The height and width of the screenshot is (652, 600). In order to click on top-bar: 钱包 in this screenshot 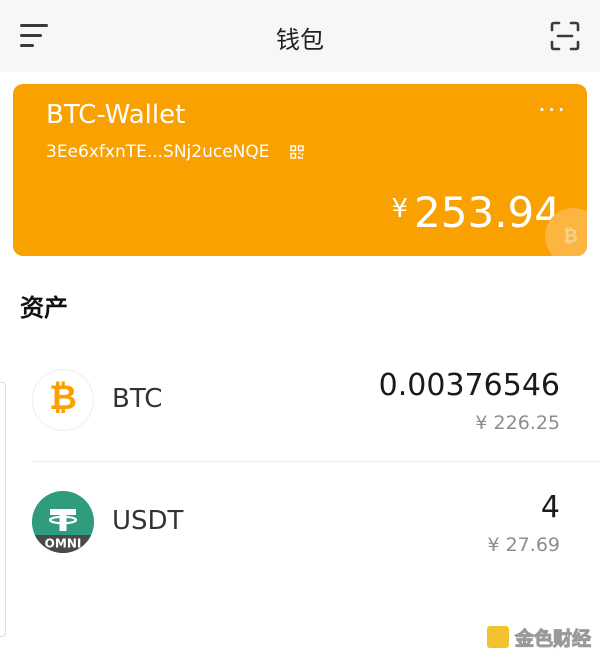, I will do `click(300, 36)`.